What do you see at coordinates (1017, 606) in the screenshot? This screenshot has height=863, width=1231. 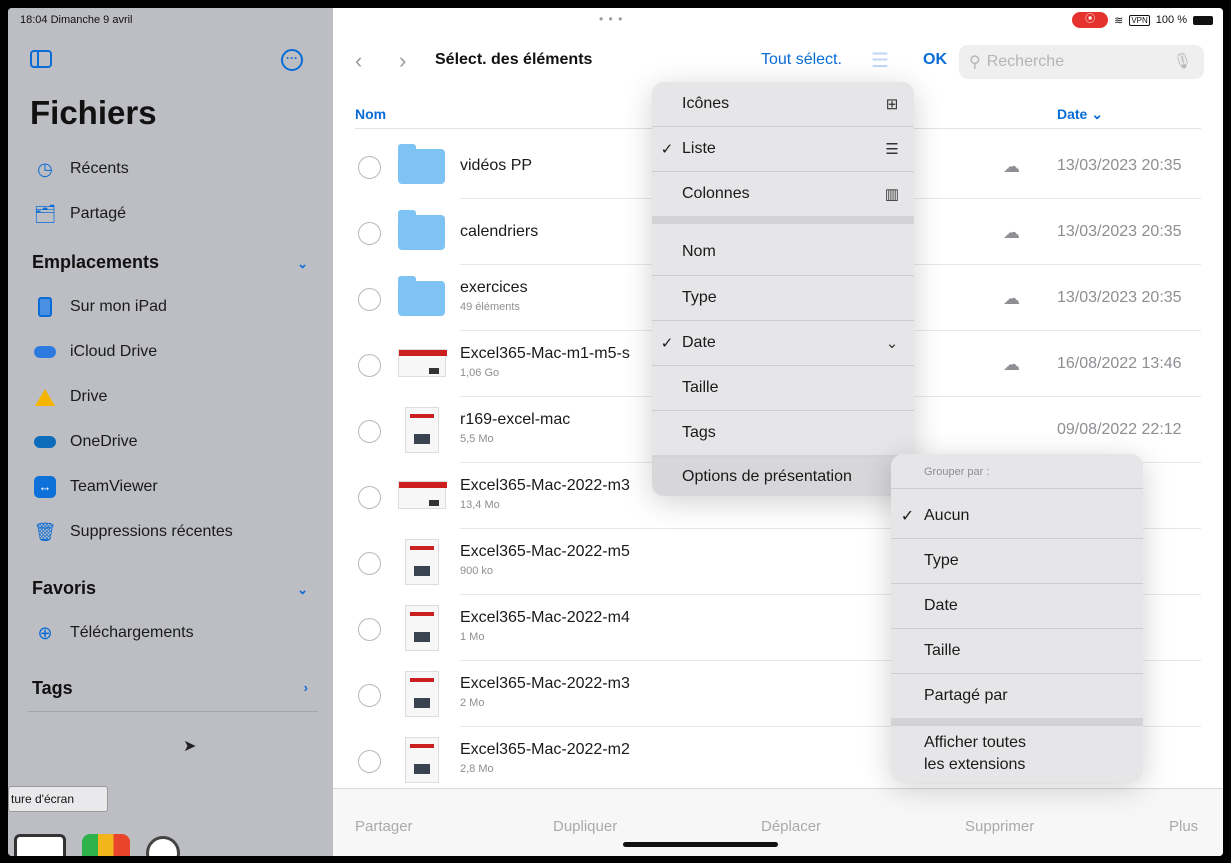 I see `group-item-date: Date` at bounding box center [1017, 606].